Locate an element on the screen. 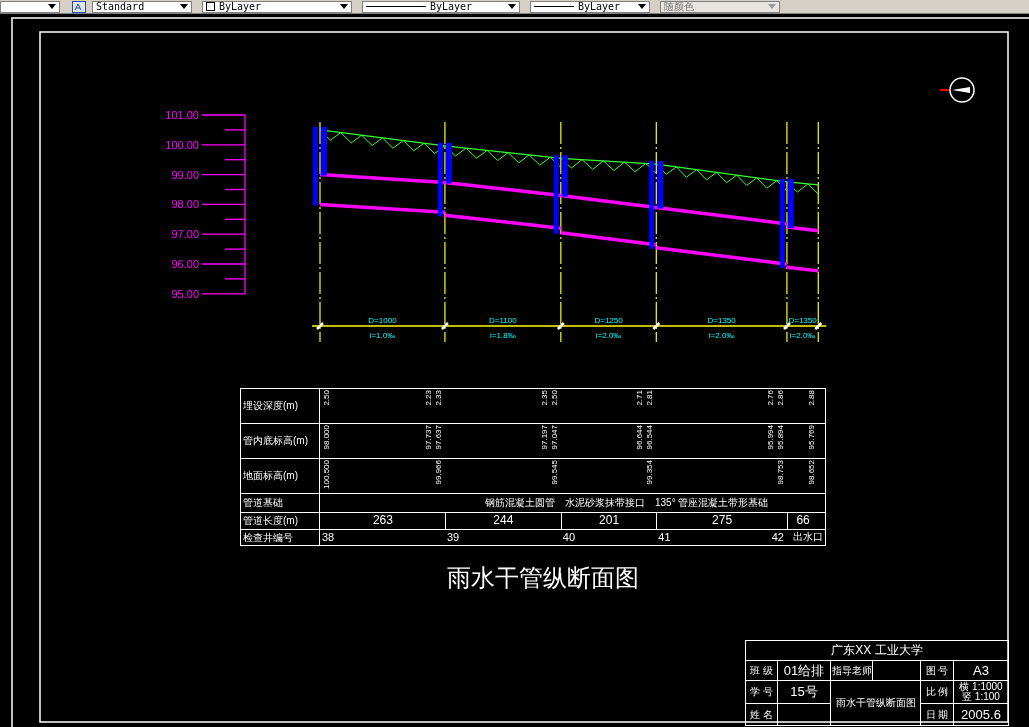 This screenshot has width=1029, height=727. date-label: 日 期 is located at coordinates (937, 715).